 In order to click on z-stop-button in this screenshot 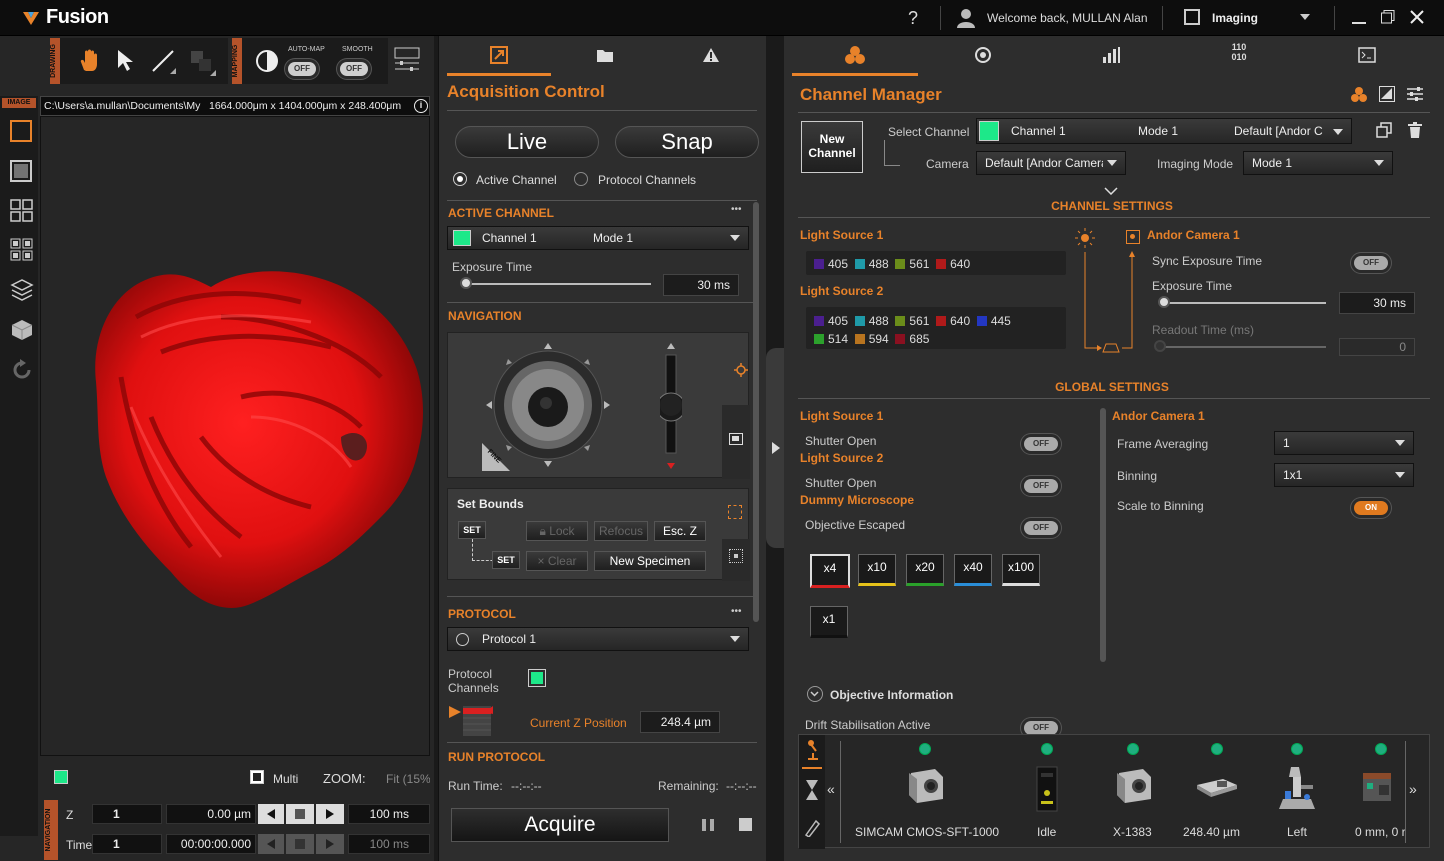, I will do `click(300, 814)`.